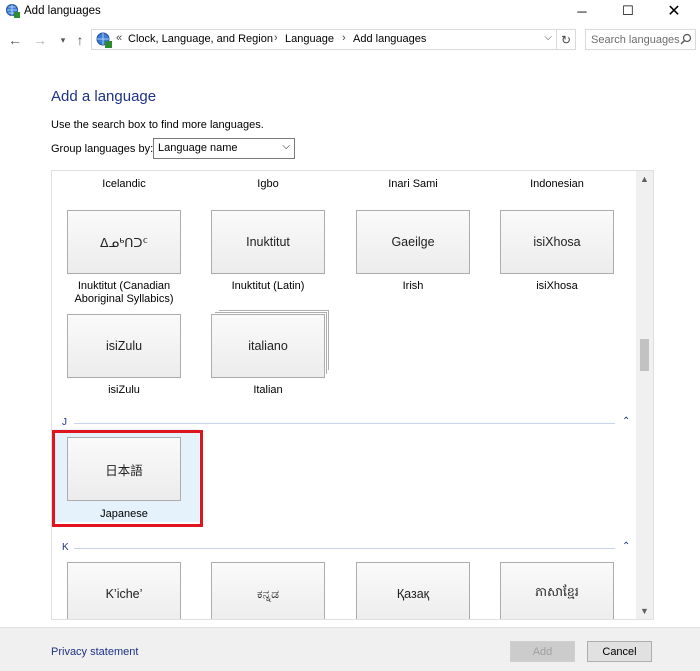  I want to click on language-label: Icelandic, so click(124, 184).